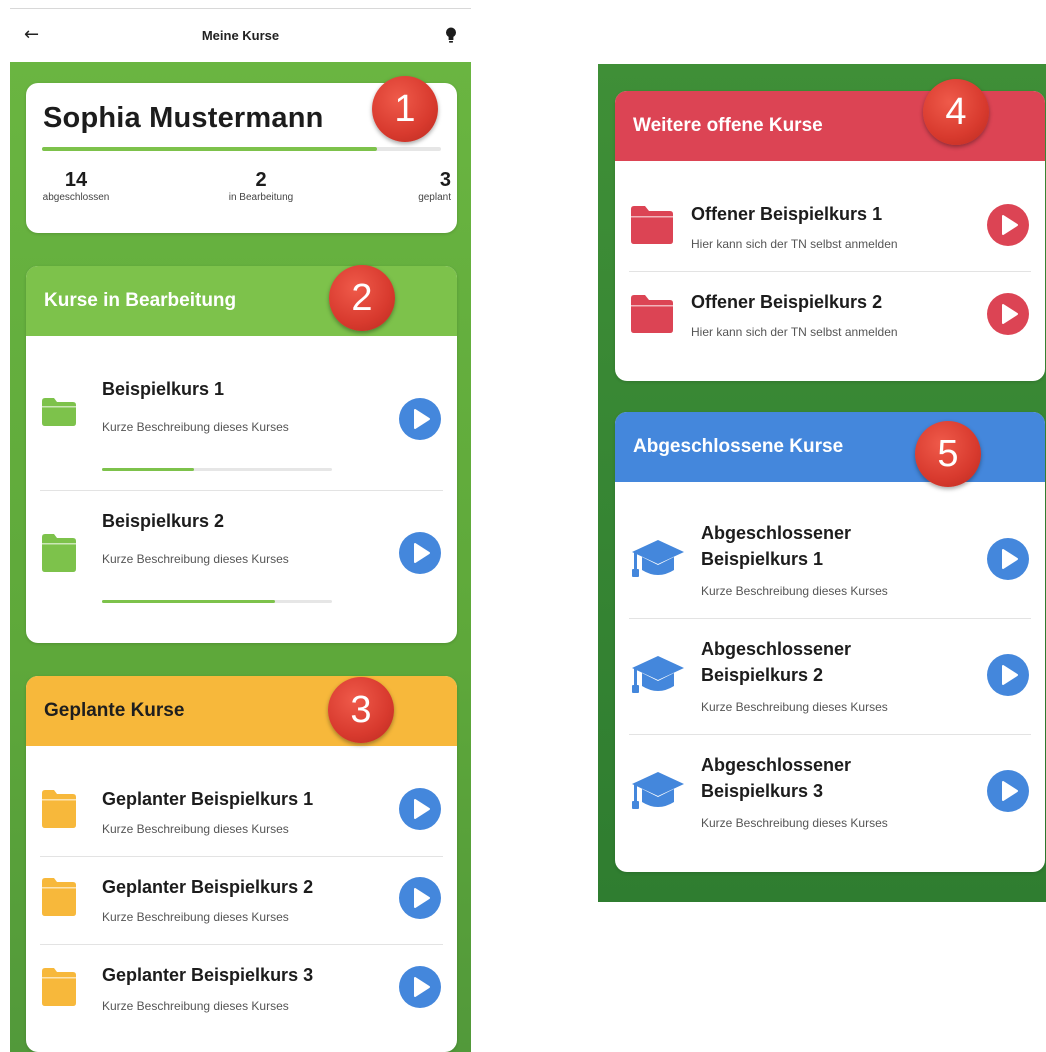 This screenshot has width=1046, height=1052. Describe the element at coordinates (787, 302) in the screenshot. I see `course-title: Offener Beispielkurs 2` at that location.